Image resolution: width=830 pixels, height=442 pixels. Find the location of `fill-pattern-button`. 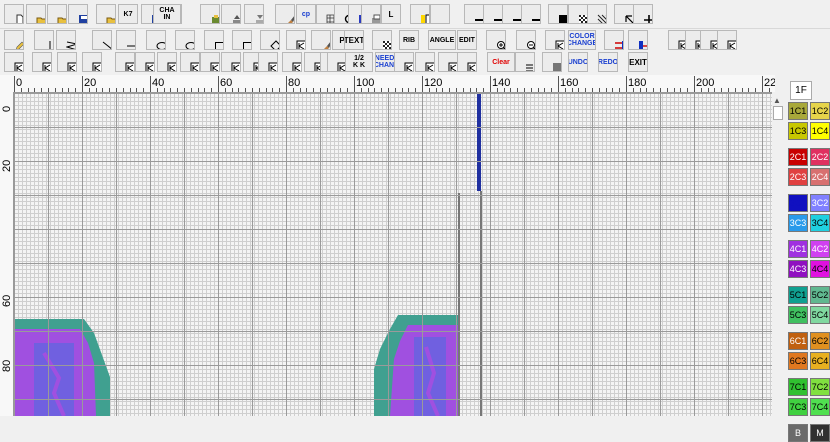

fill-pattern-button is located at coordinates (597, 14).